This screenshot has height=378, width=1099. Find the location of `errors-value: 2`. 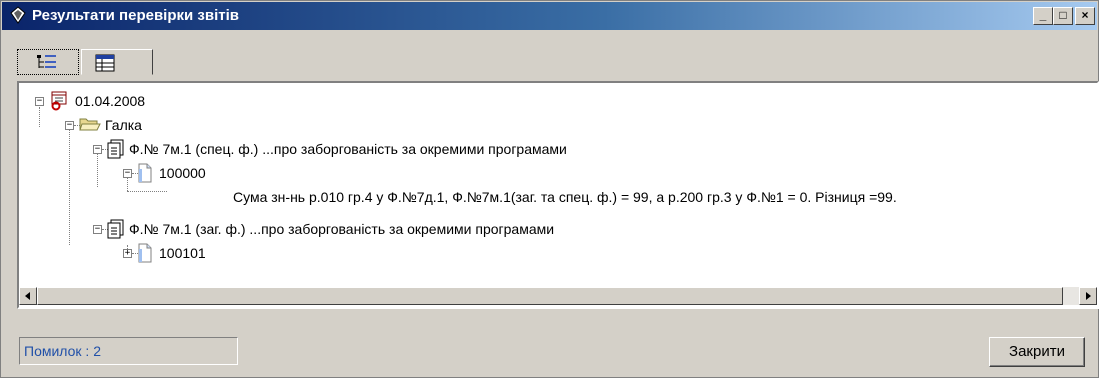

errors-value: 2 is located at coordinates (97, 351).